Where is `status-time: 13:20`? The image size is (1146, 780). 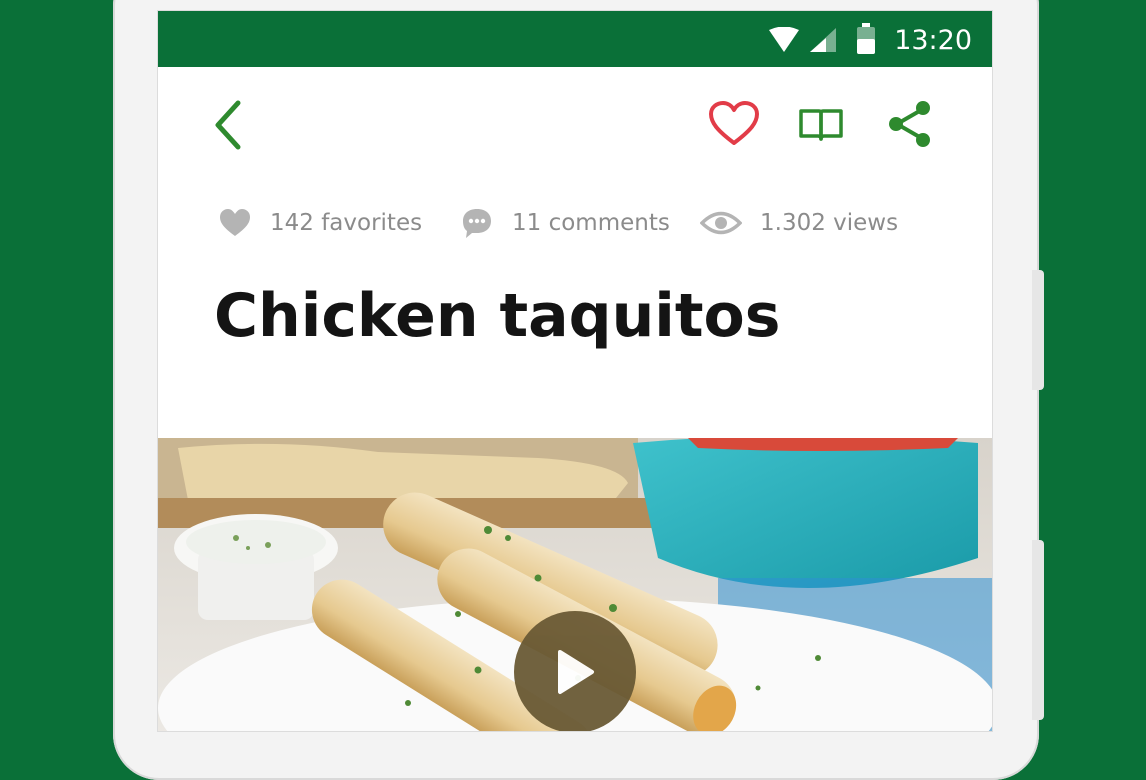
status-time: 13:20 is located at coordinates (933, 40).